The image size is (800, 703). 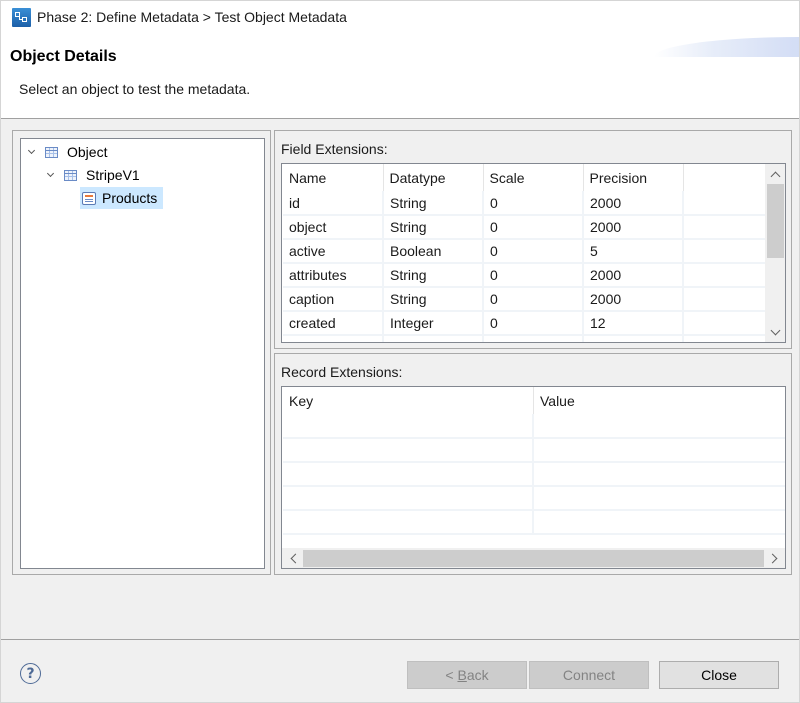 What do you see at coordinates (725, 177) in the screenshot?
I see `column-header-empty` at bounding box center [725, 177].